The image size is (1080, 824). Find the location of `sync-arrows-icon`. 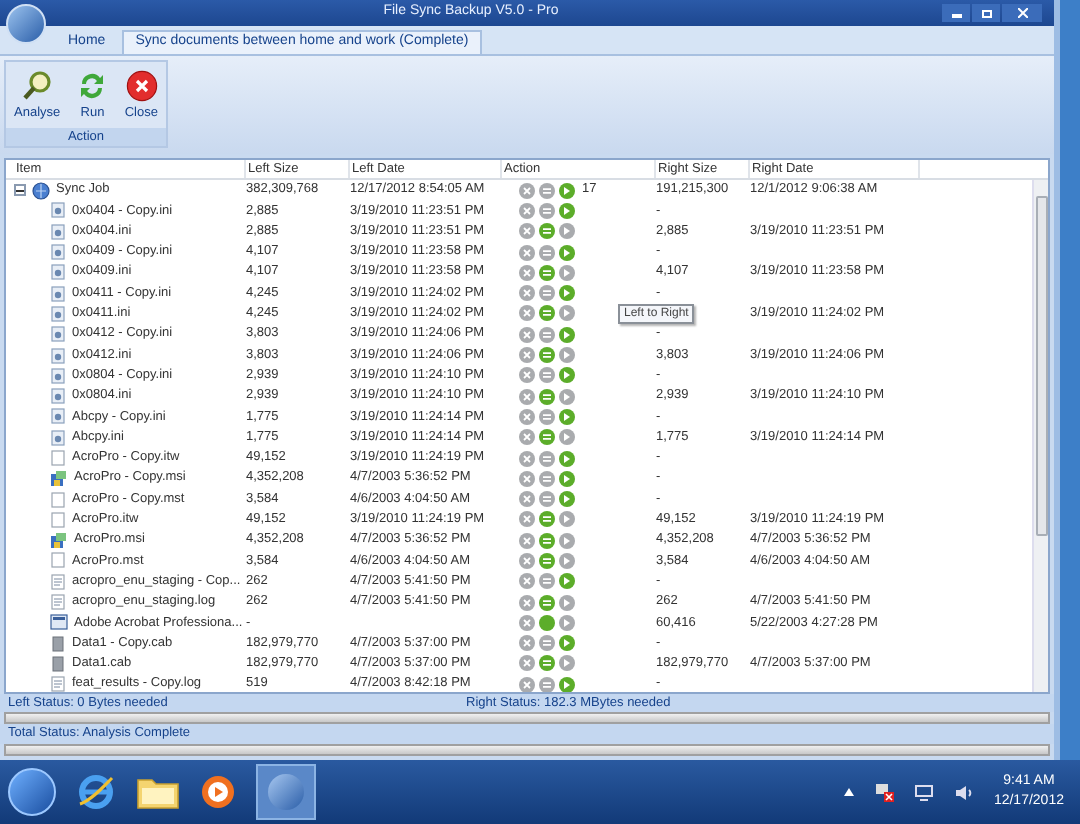

sync-arrows-icon is located at coordinates (92, 85).